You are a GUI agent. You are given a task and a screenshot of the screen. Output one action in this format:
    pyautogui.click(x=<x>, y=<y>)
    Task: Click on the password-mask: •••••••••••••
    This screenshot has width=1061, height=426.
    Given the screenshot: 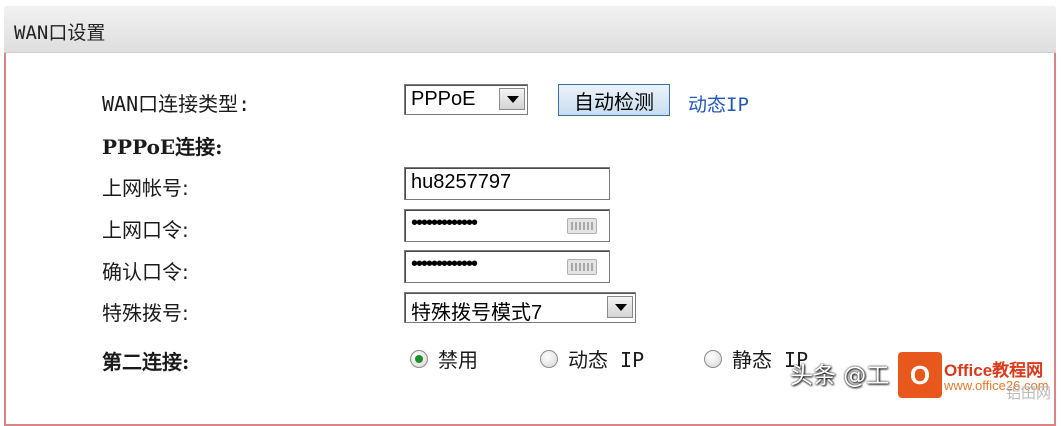 What is the action you would take?
    pyautogui.click(x=444, y=223)
    